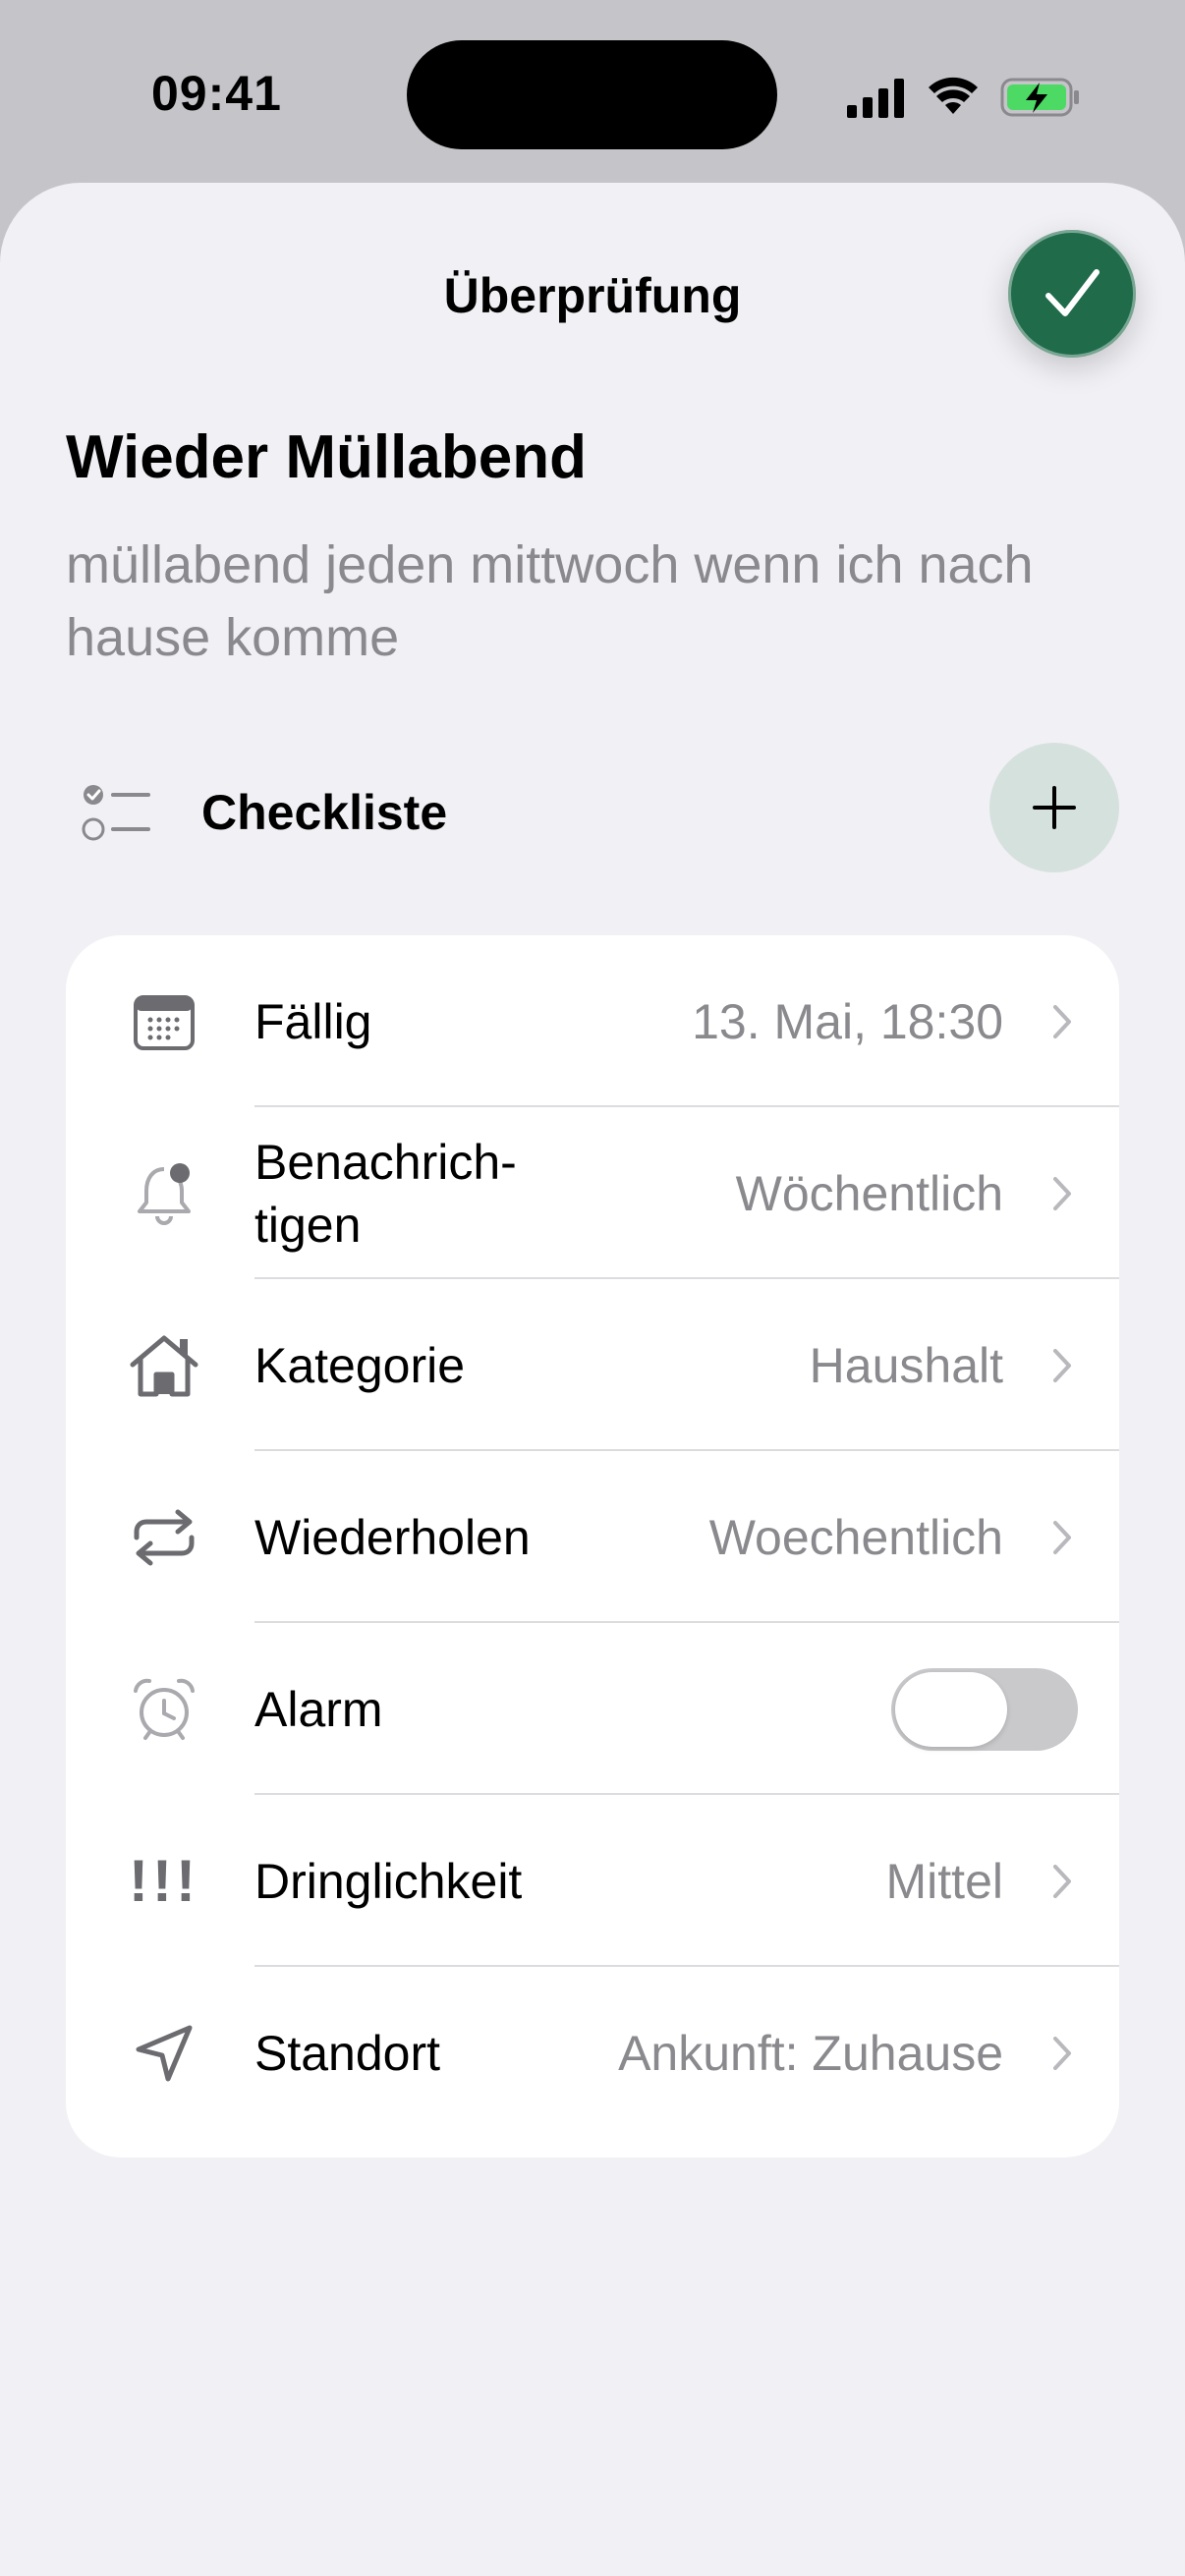  I want to click on status-bar: 09:41, so click(592, 91).